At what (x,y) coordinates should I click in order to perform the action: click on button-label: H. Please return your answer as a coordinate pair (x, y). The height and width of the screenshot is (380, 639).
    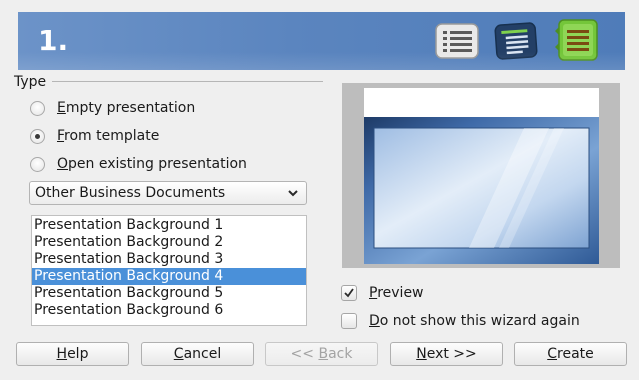
    Looking at the image, I should click on (62, 354).